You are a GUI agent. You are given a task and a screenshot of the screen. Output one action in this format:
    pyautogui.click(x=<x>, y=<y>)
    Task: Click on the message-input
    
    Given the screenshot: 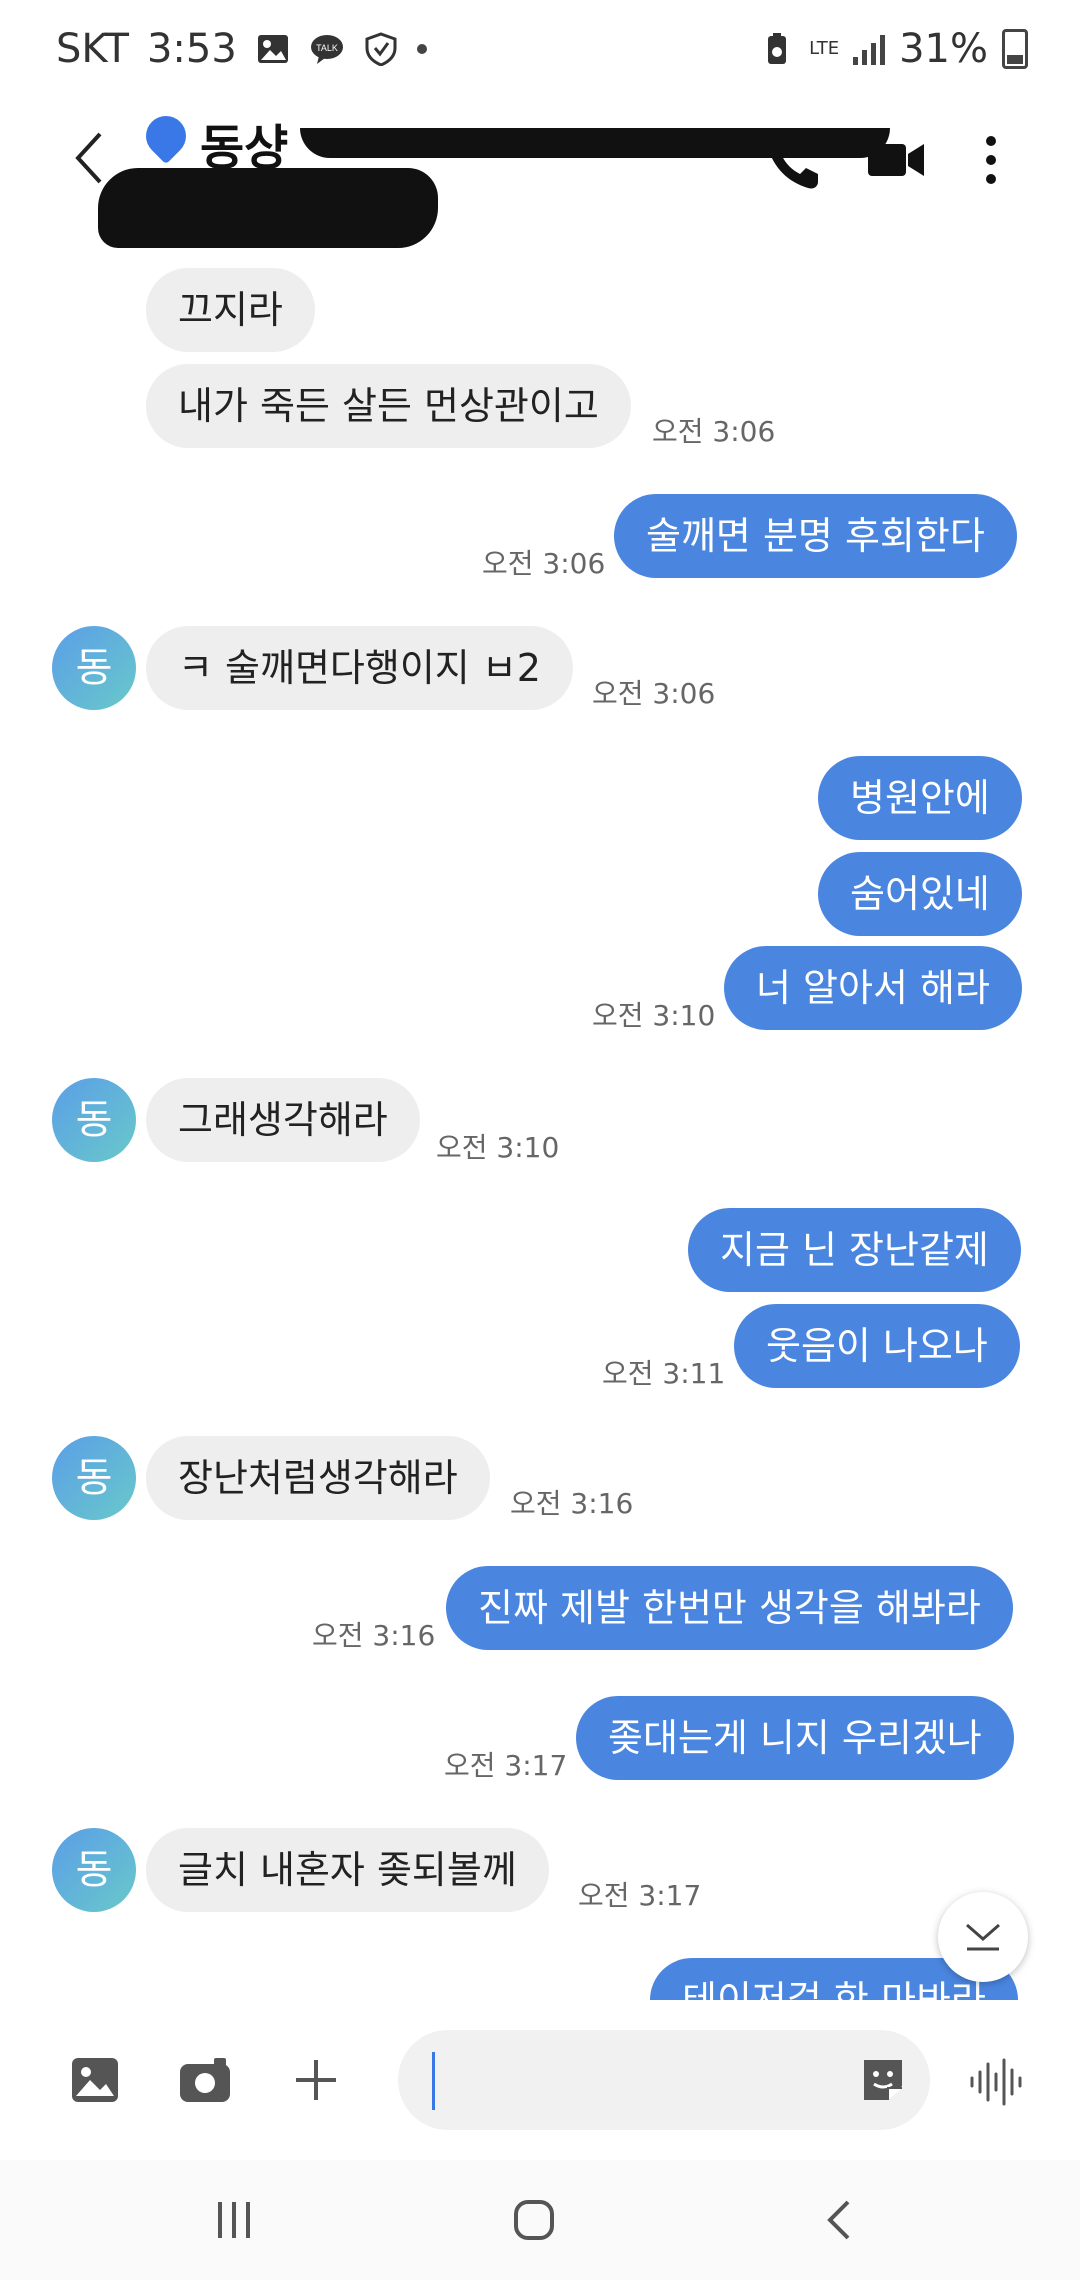 What is the action you would take?
    pyautogui.click(x=638, y=2081)
    